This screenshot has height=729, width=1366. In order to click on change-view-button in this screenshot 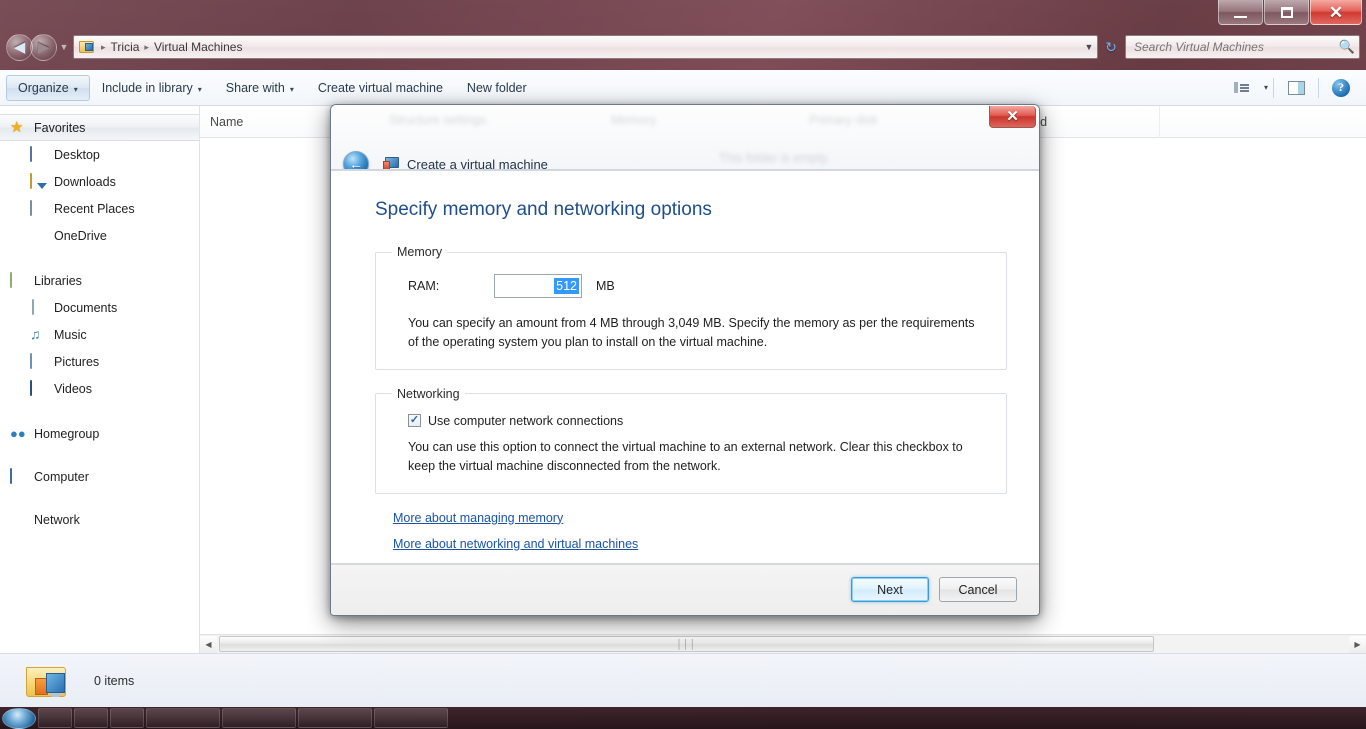, I will do `click(1242, 88)`.